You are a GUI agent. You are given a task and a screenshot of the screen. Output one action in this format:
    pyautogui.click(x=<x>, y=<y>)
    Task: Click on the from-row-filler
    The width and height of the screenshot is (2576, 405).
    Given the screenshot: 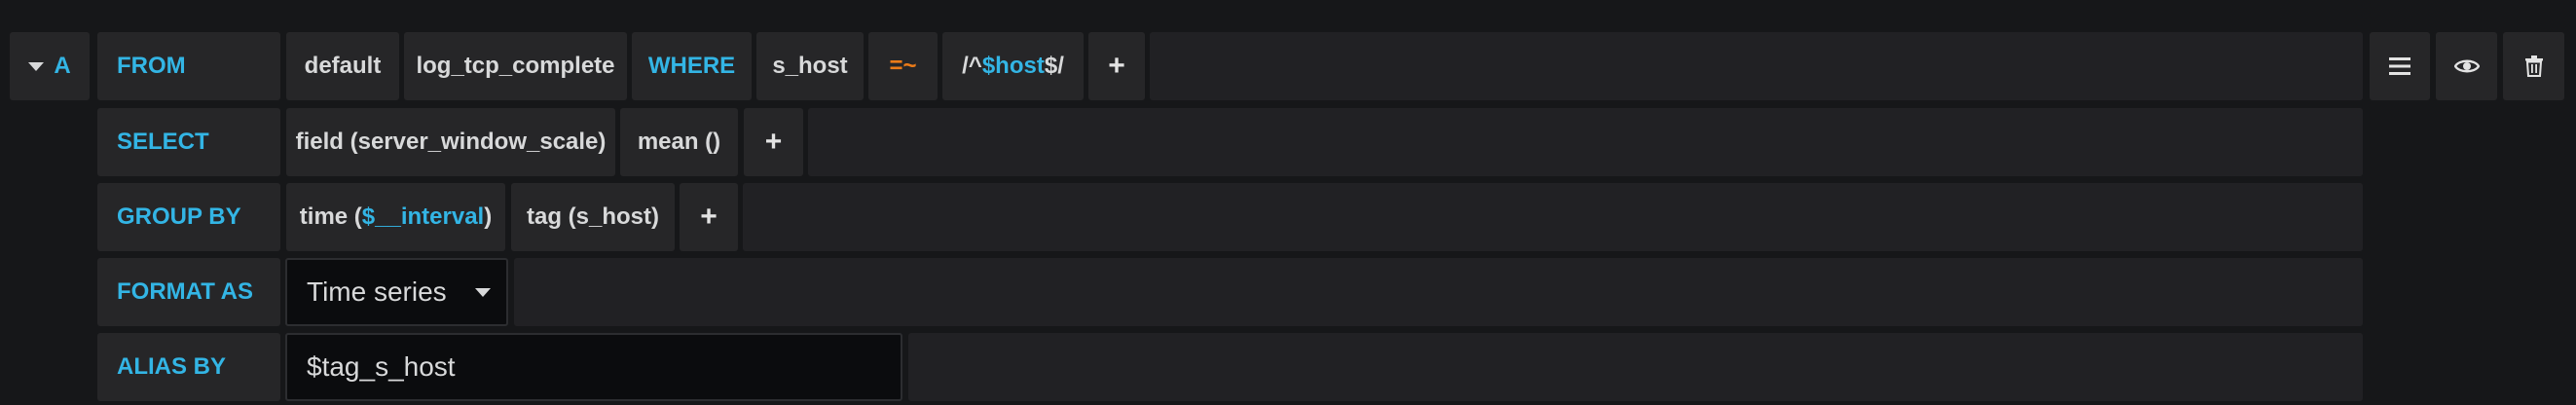 What is the action you would take?
    pyautogui.click(x=1756, y=66)
    